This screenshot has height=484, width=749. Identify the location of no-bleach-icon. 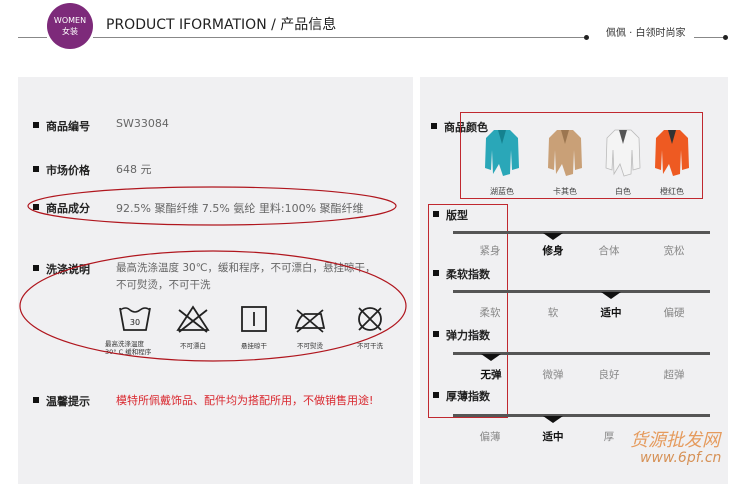
(193, 319).